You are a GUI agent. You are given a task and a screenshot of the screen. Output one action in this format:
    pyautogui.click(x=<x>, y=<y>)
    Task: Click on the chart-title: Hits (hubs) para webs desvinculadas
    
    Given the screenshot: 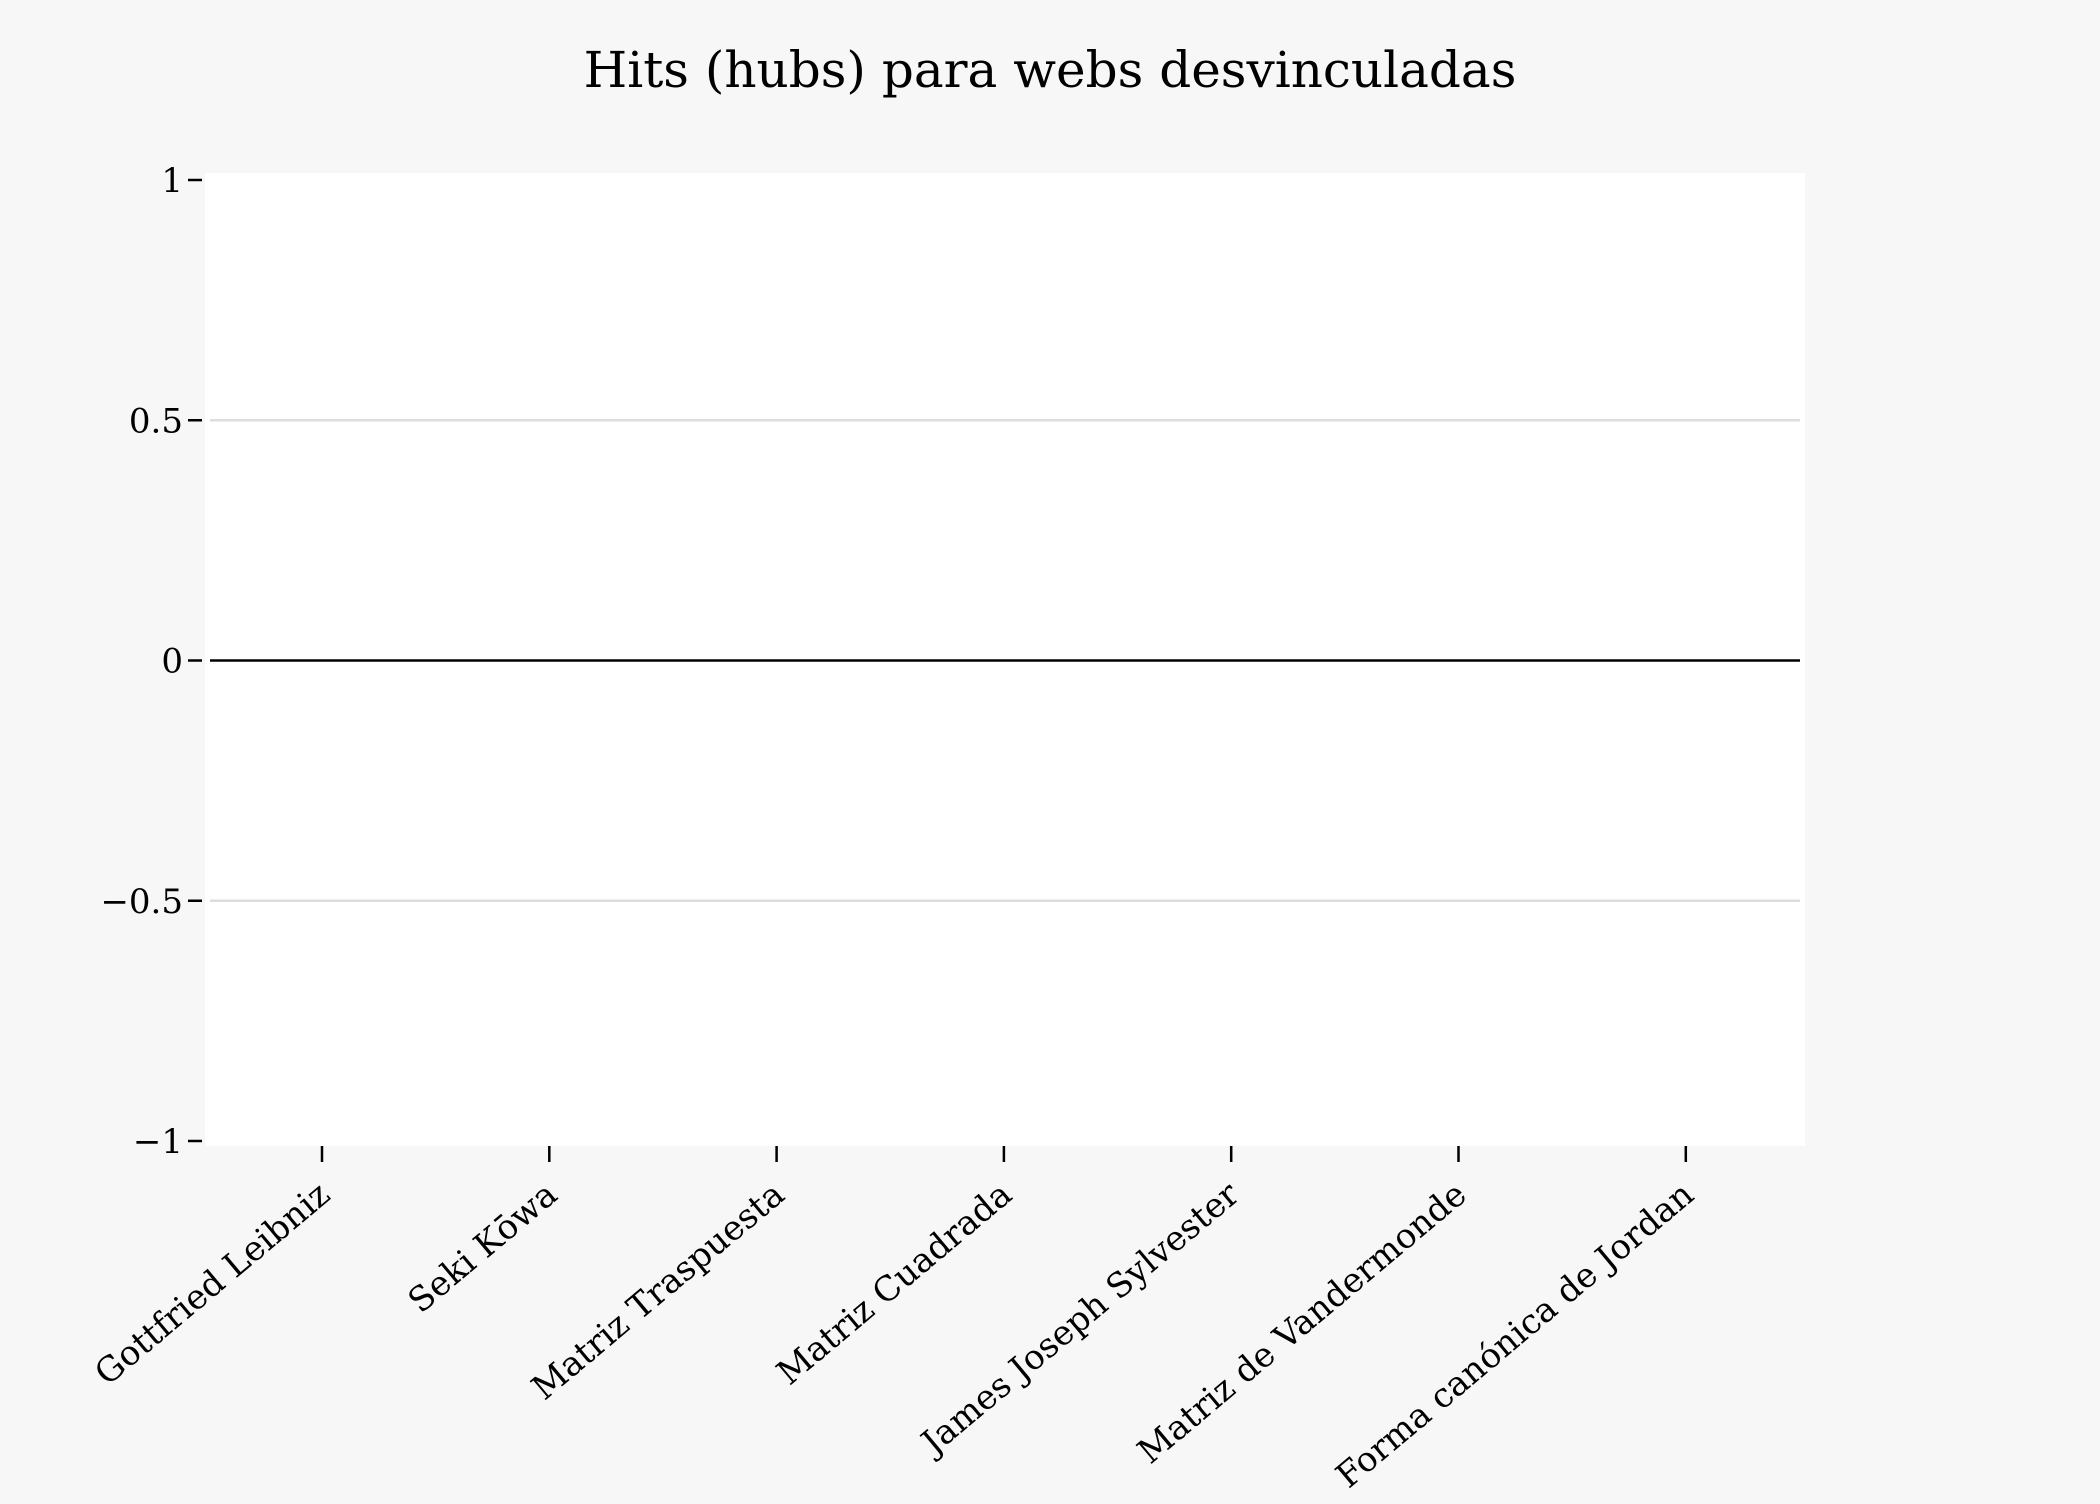 What is the action you would take?
    pyautogui.click(x=1050, y=70)
    